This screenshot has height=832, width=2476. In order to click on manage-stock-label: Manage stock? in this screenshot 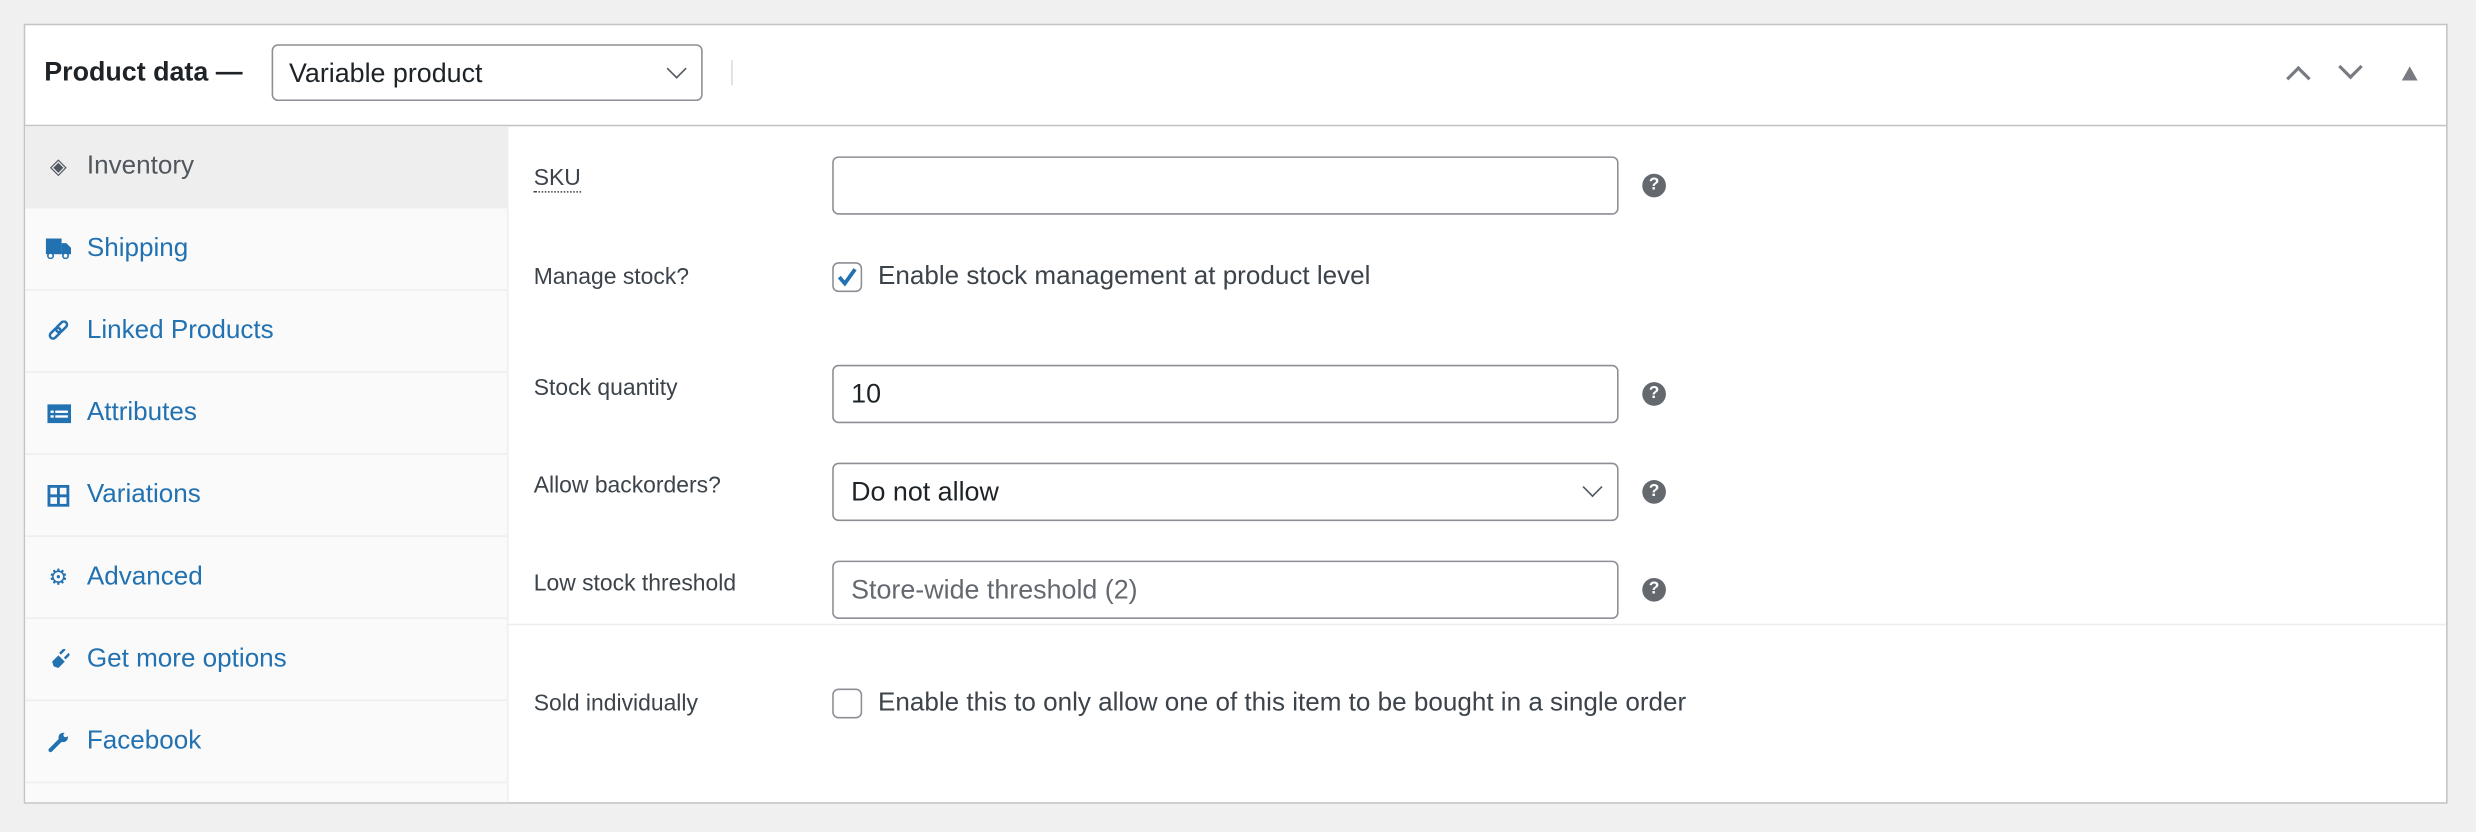, I will do `click(611, 278)`.